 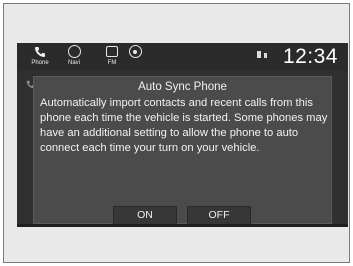 I want to click on navi-nav-button: Navi, so click(x=74, y=57).